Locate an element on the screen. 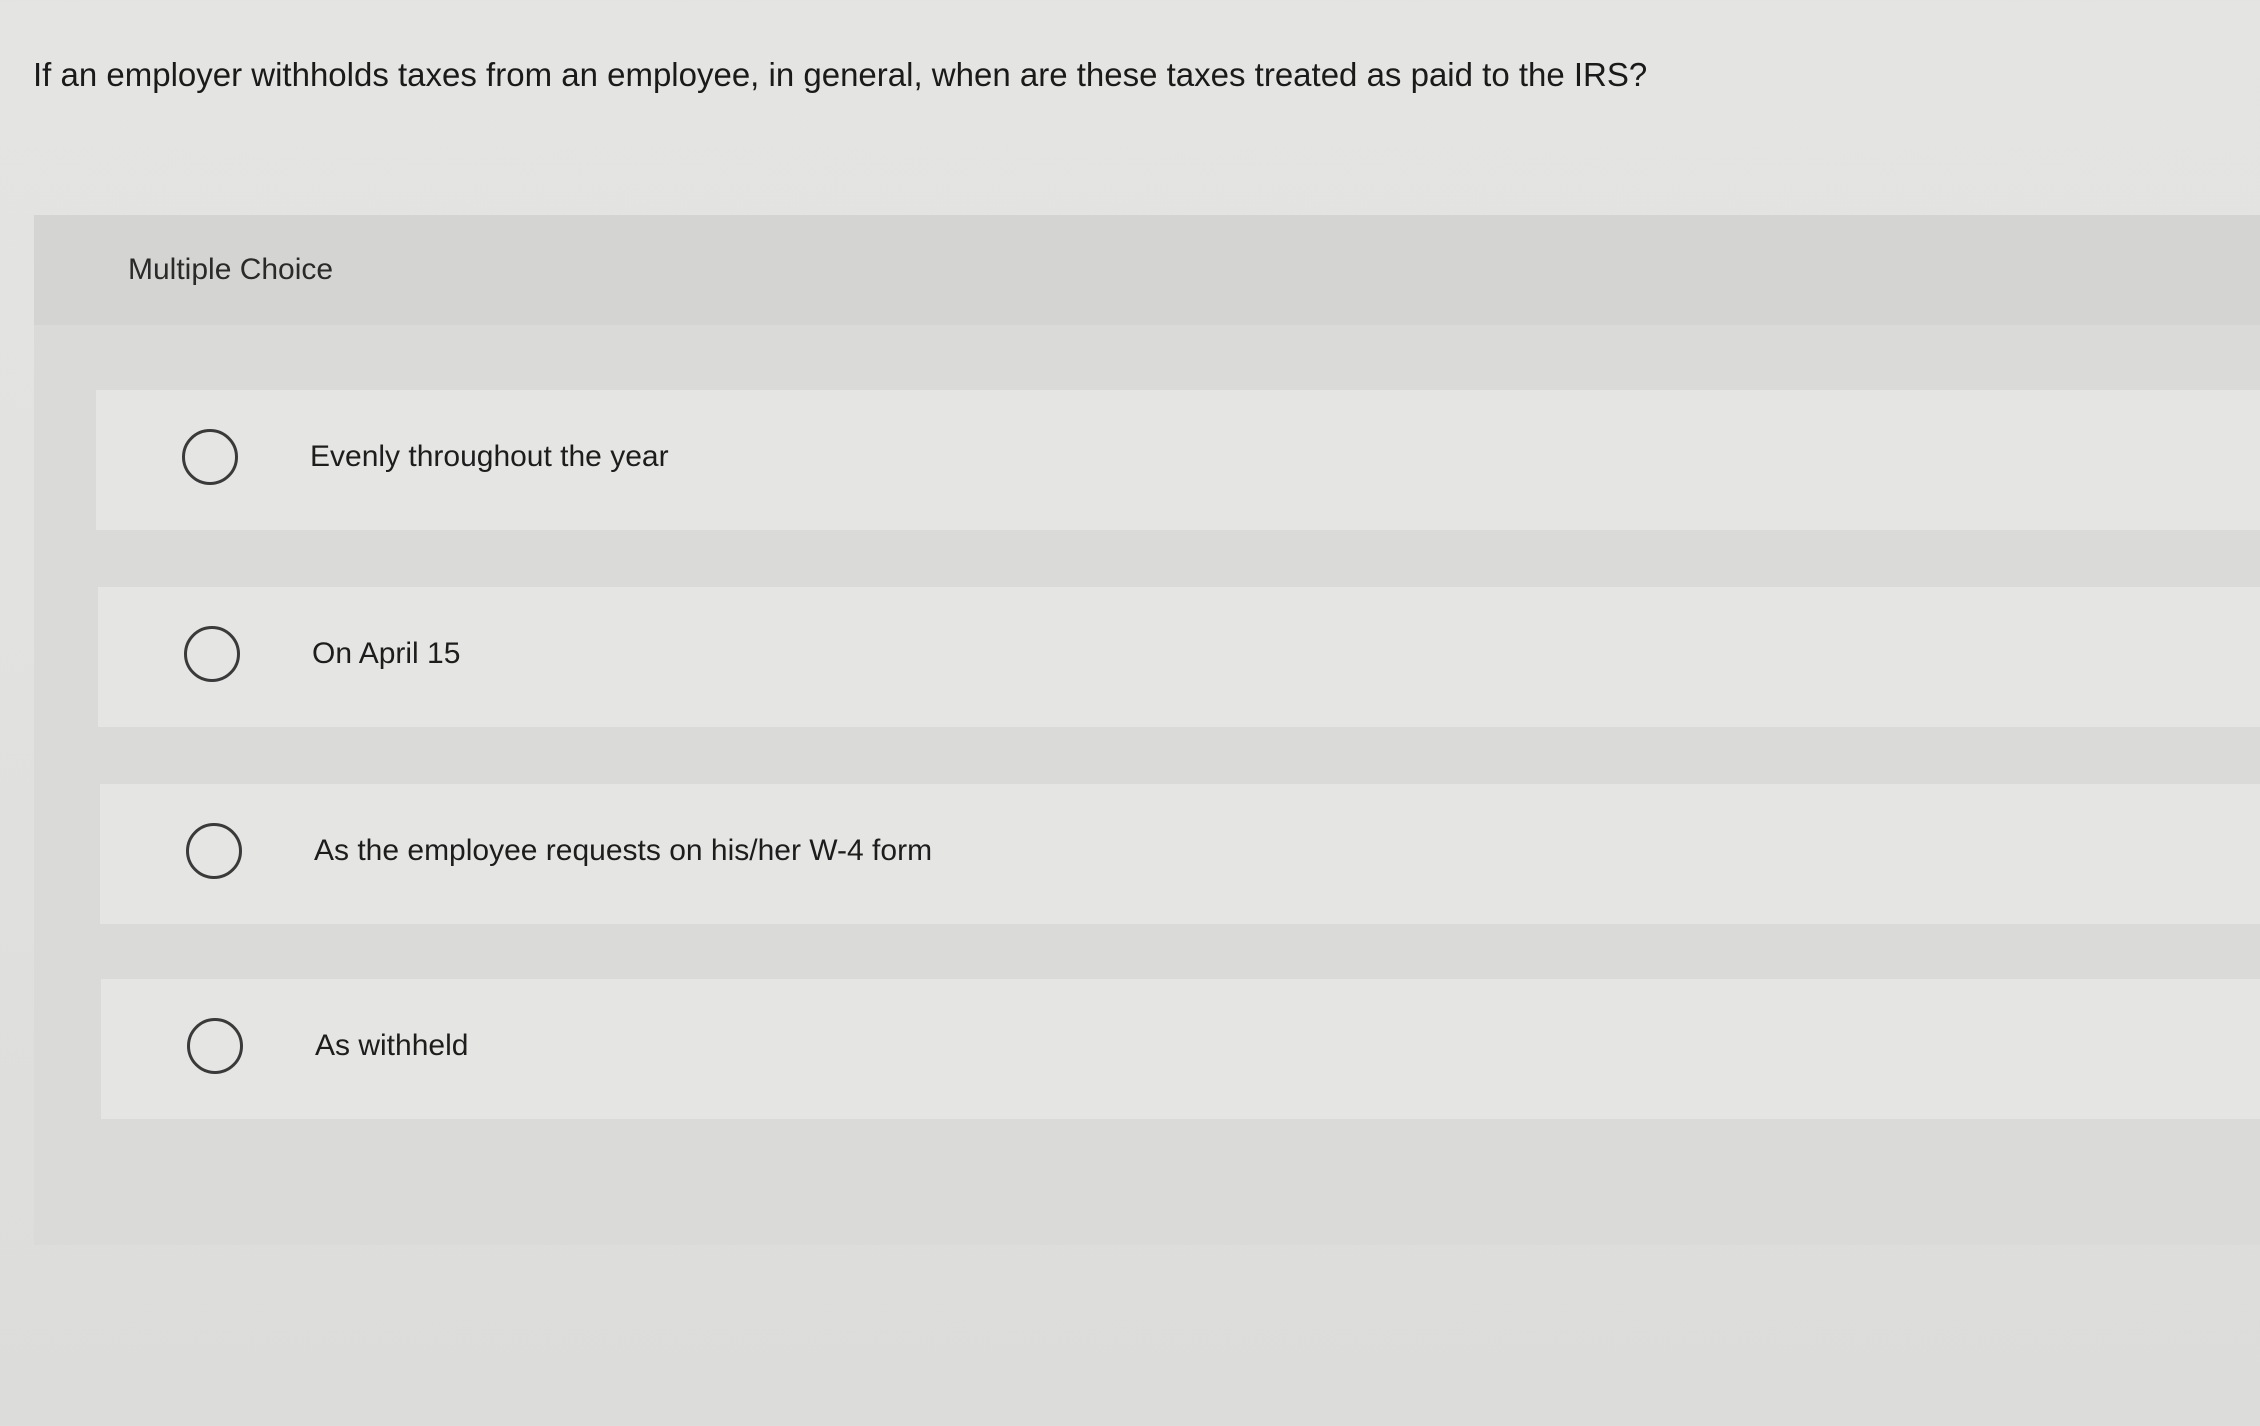  multiple-choice-label: Multiple Choice is located at coordinates (231, 269).